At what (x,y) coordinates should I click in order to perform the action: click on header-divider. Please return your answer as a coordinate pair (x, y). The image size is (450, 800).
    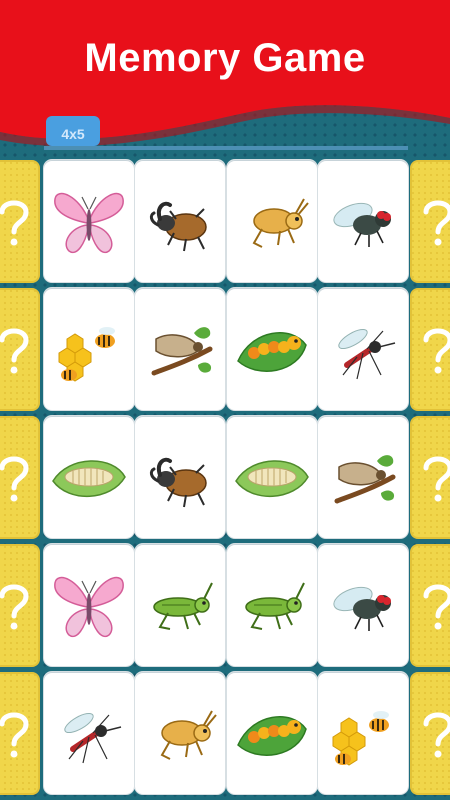
    Looking at the image, I should click on (226, 148).